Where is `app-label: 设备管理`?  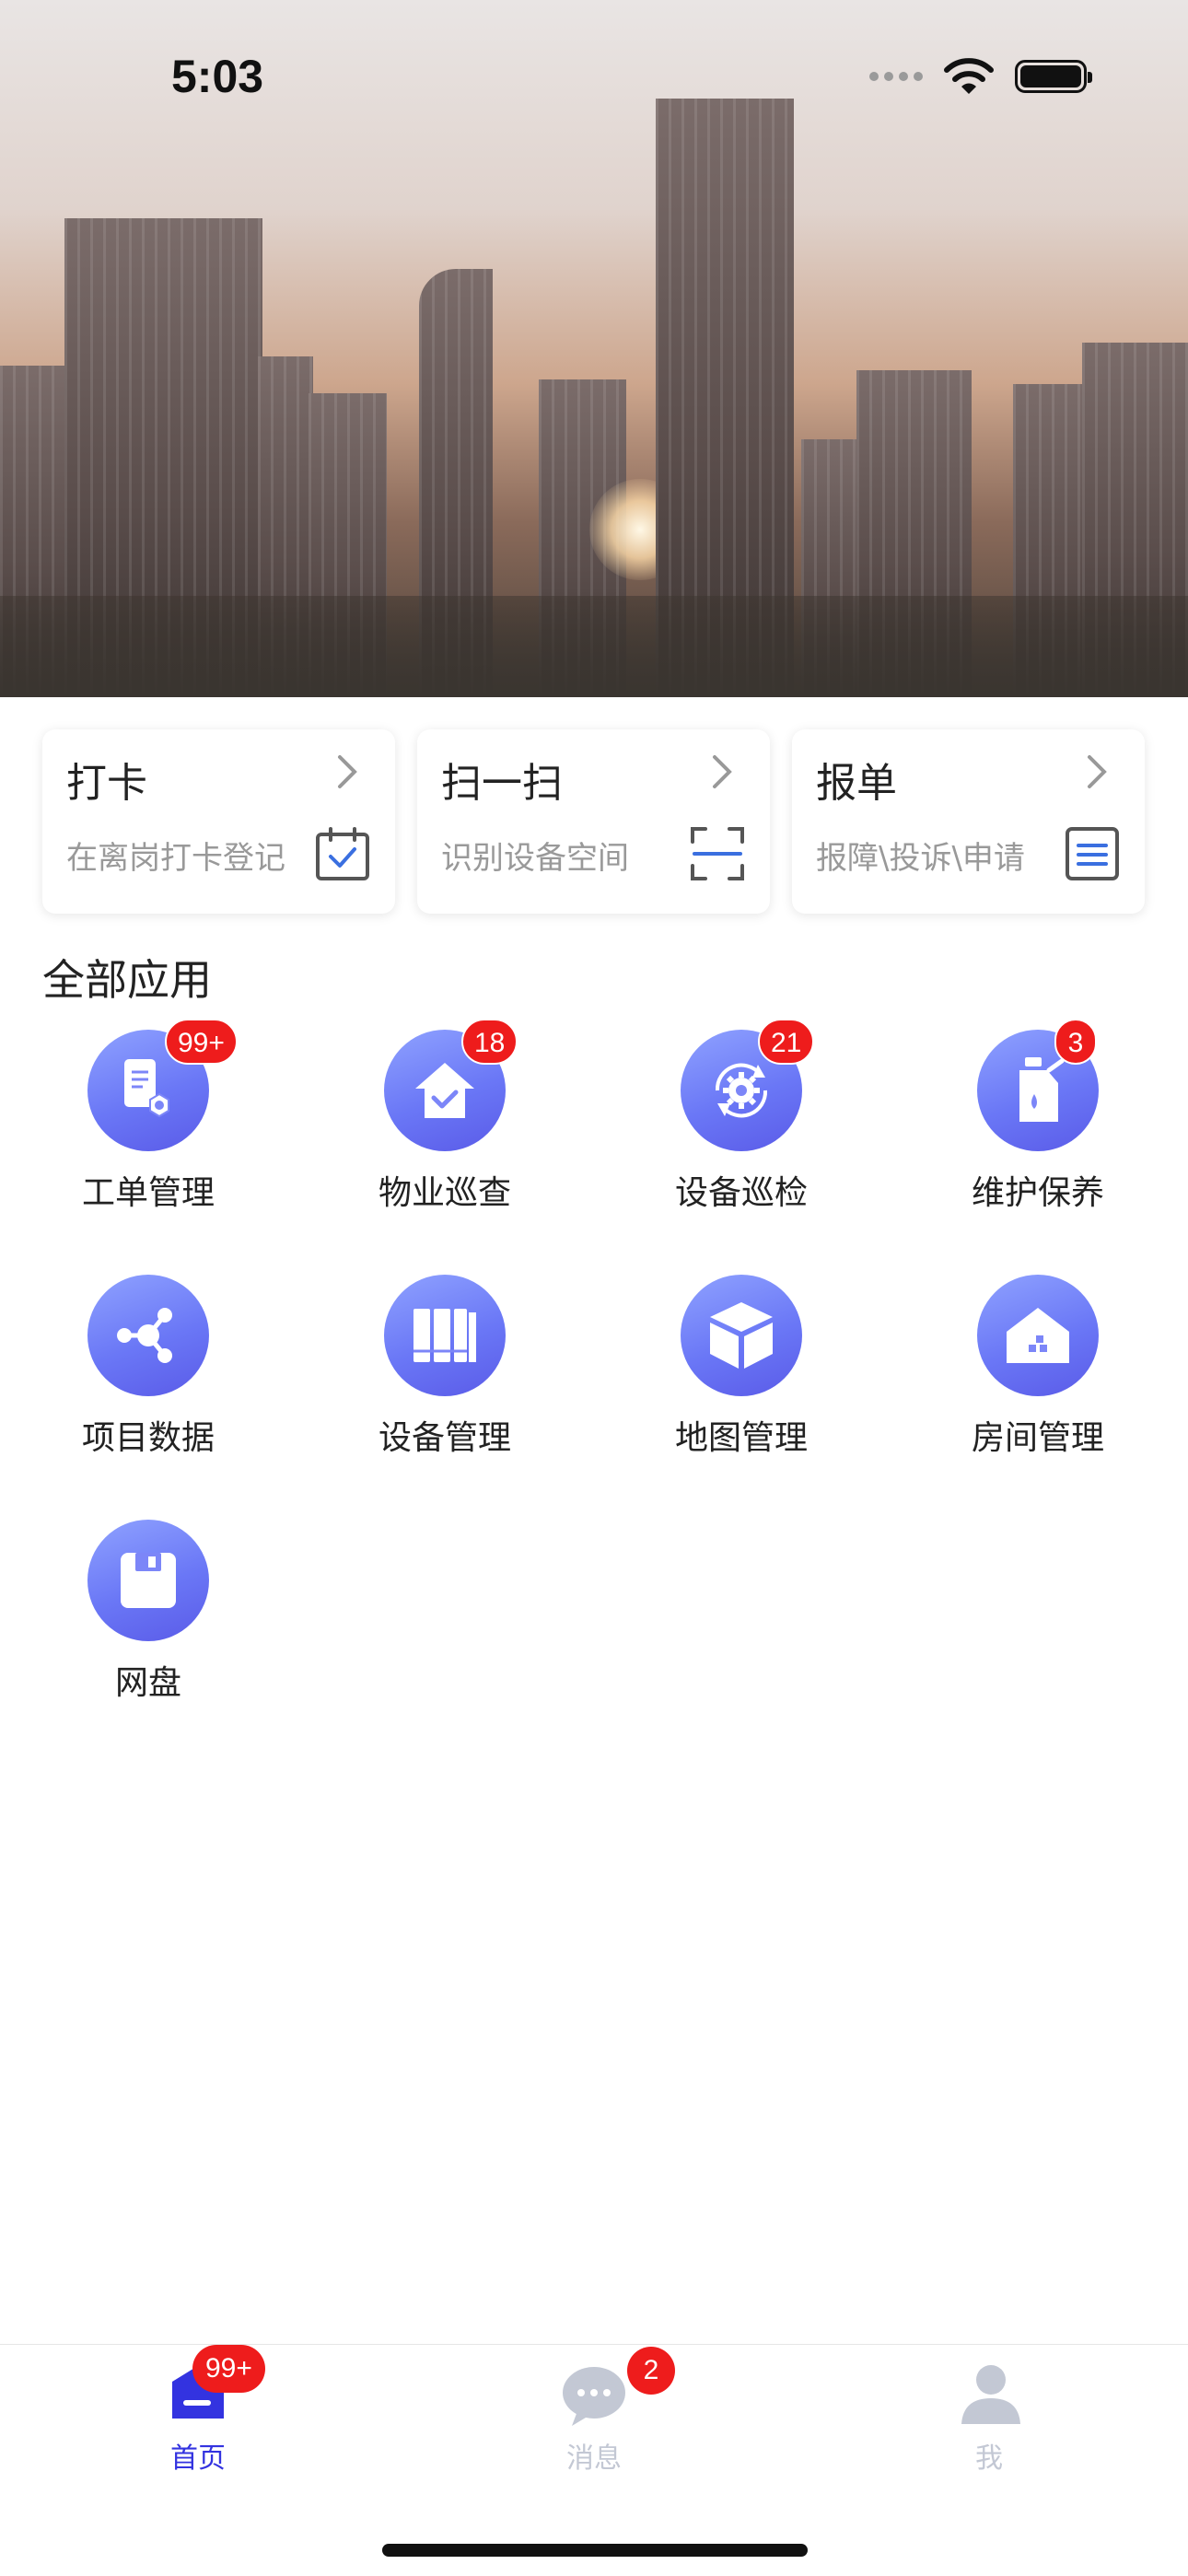 app-label: 设备管理 is located at coordinates (444, 1438).